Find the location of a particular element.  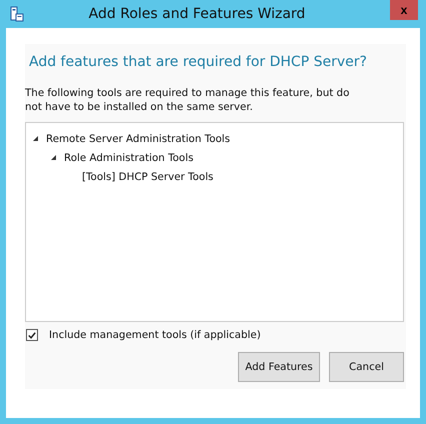

server-icon is located at coordinates (17, 14).